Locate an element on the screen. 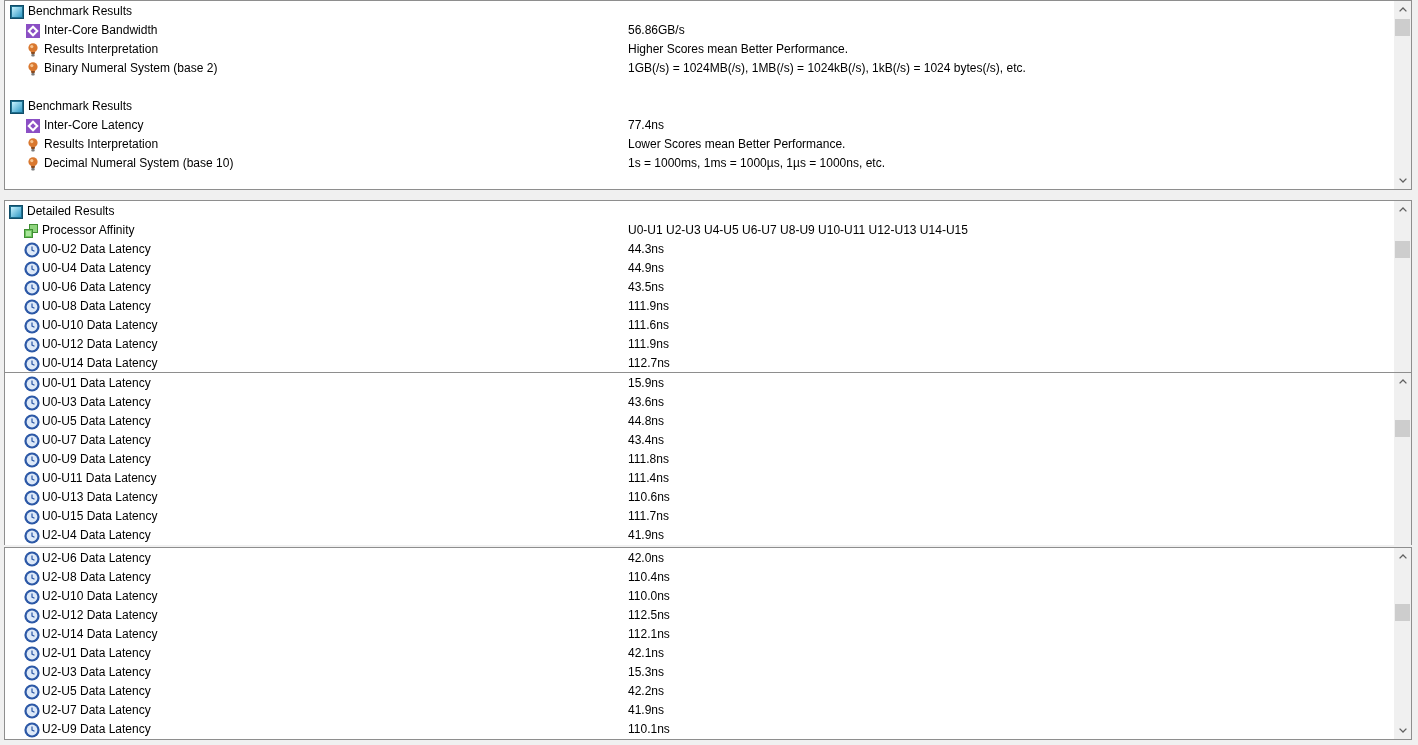  tree-item-label: U0-U6 Data Latency is located at coordinates (96, 287).